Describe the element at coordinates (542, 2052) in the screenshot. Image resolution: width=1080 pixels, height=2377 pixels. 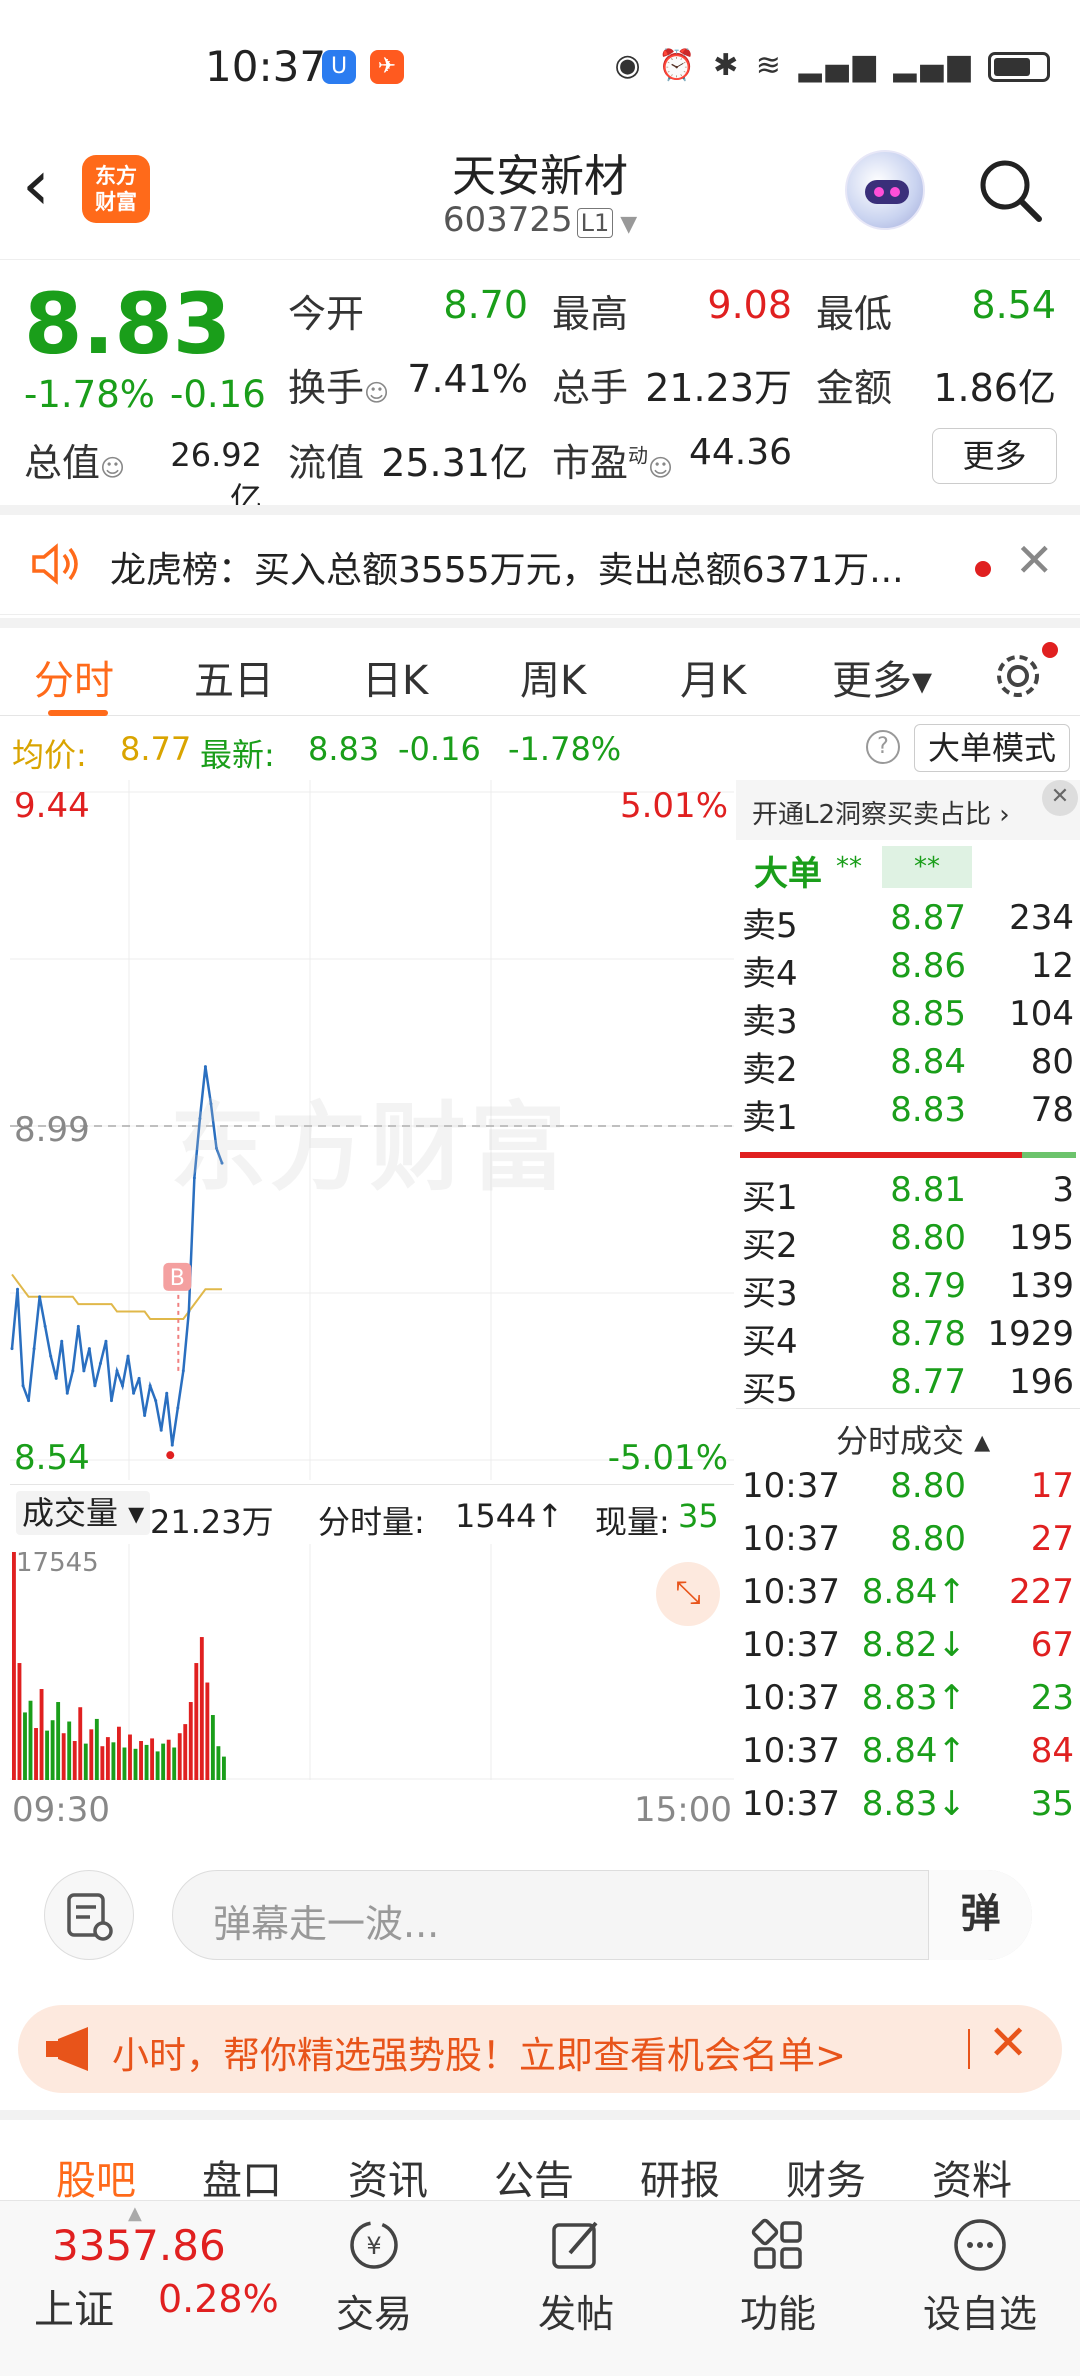
I see `promo-text: 小时，帮你精选强势股！立即查看机会名单>` at that location.